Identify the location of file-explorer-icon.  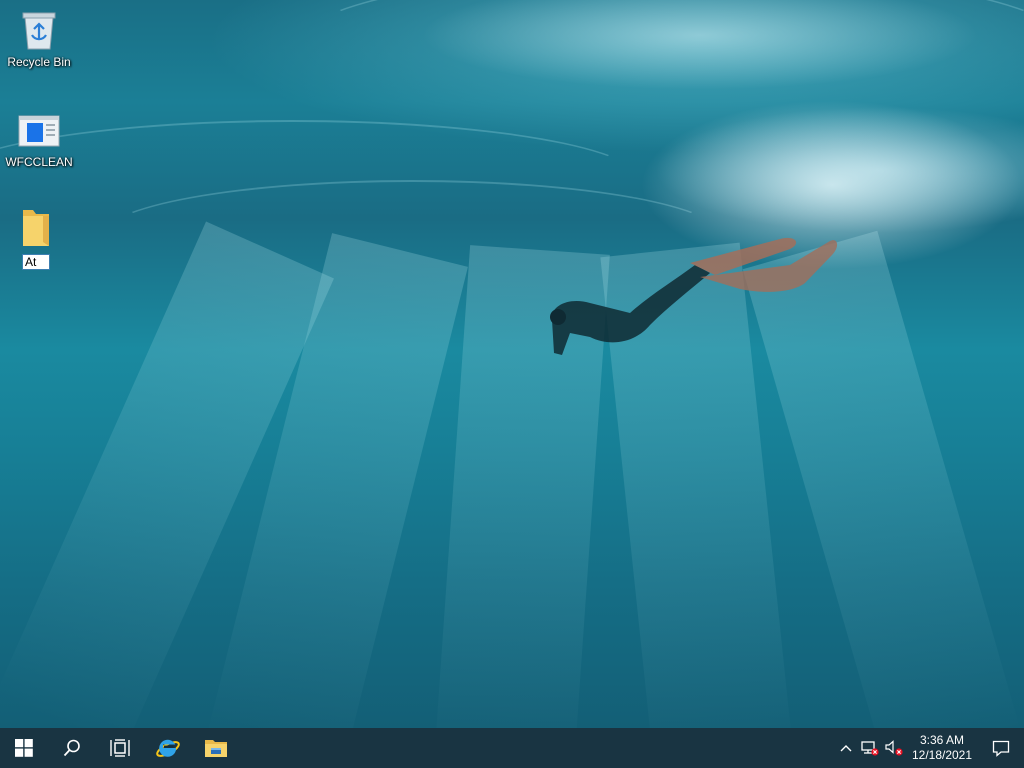
(216, 748).